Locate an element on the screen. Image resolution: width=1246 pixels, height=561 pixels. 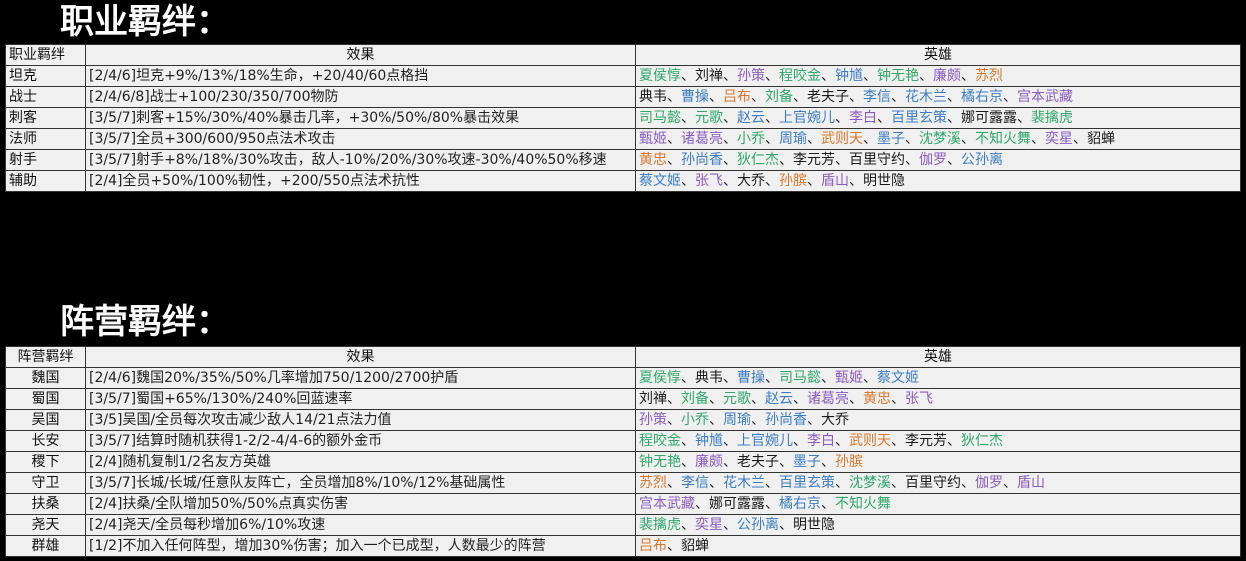
bond-heroes: 黄忠、孙尚香、狄仁杰、李元芳、百里守约、伽罗、公孙离 is located at coordinates (938, 160).